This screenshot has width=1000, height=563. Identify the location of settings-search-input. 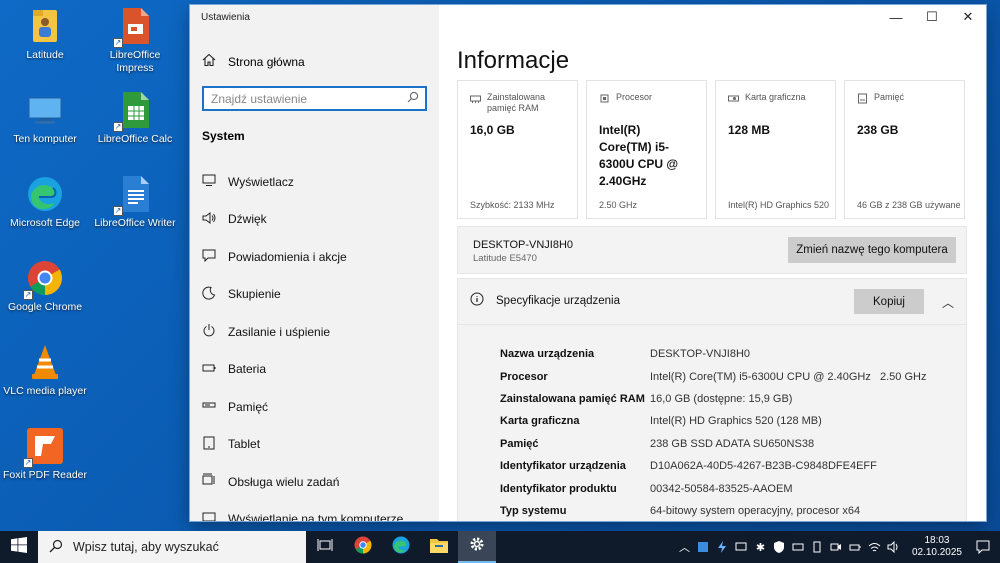
(306, 98).